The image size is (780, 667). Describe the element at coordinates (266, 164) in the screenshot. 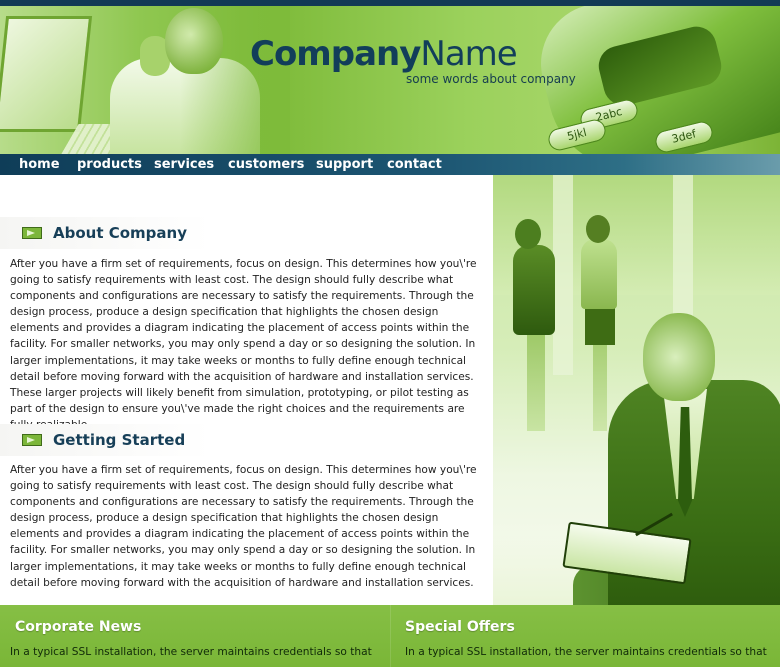

I see `nav-customers: customers` at that location.